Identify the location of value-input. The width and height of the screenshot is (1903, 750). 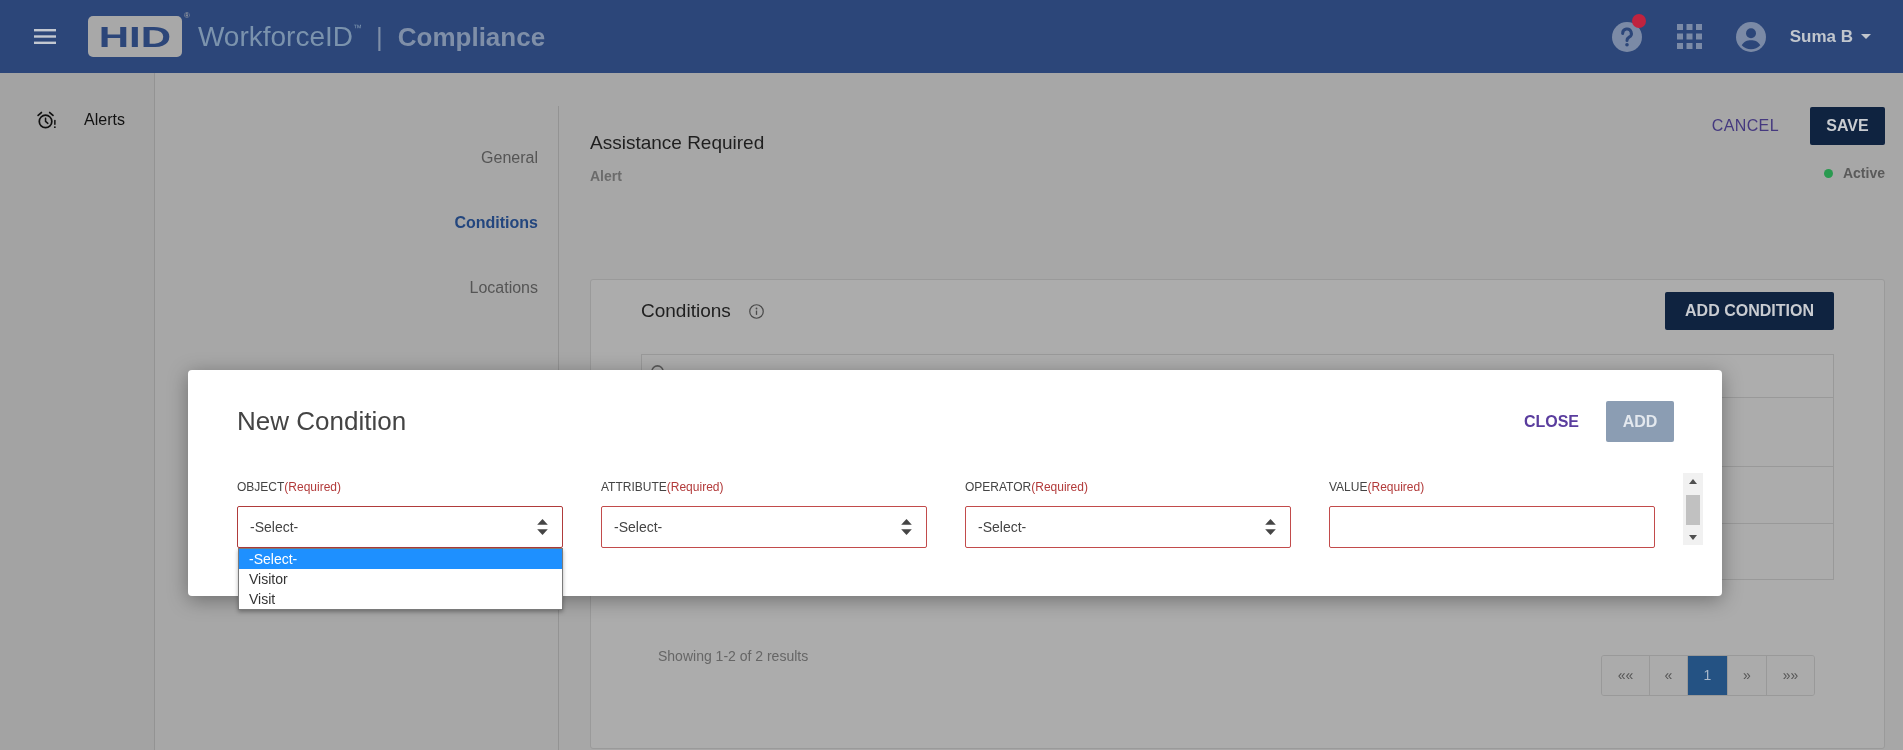
(1492, 527).